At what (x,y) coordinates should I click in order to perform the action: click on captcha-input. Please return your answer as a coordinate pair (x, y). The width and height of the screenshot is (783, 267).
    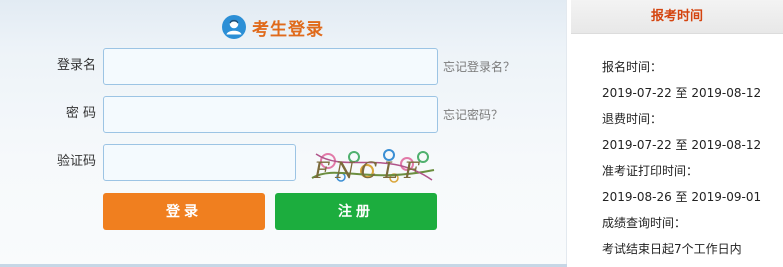
    Looking at the image, I should click on (199, 162).